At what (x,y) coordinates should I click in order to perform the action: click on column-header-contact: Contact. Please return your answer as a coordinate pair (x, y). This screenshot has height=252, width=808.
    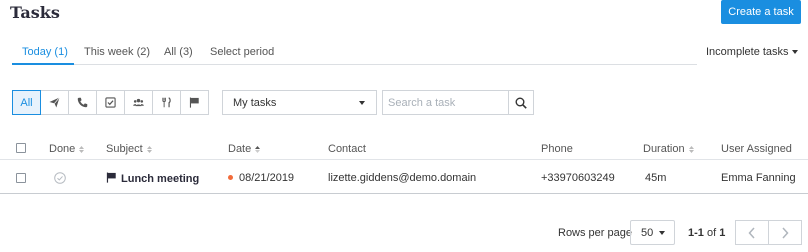
    Looking at the image, I should click on (347, 149).